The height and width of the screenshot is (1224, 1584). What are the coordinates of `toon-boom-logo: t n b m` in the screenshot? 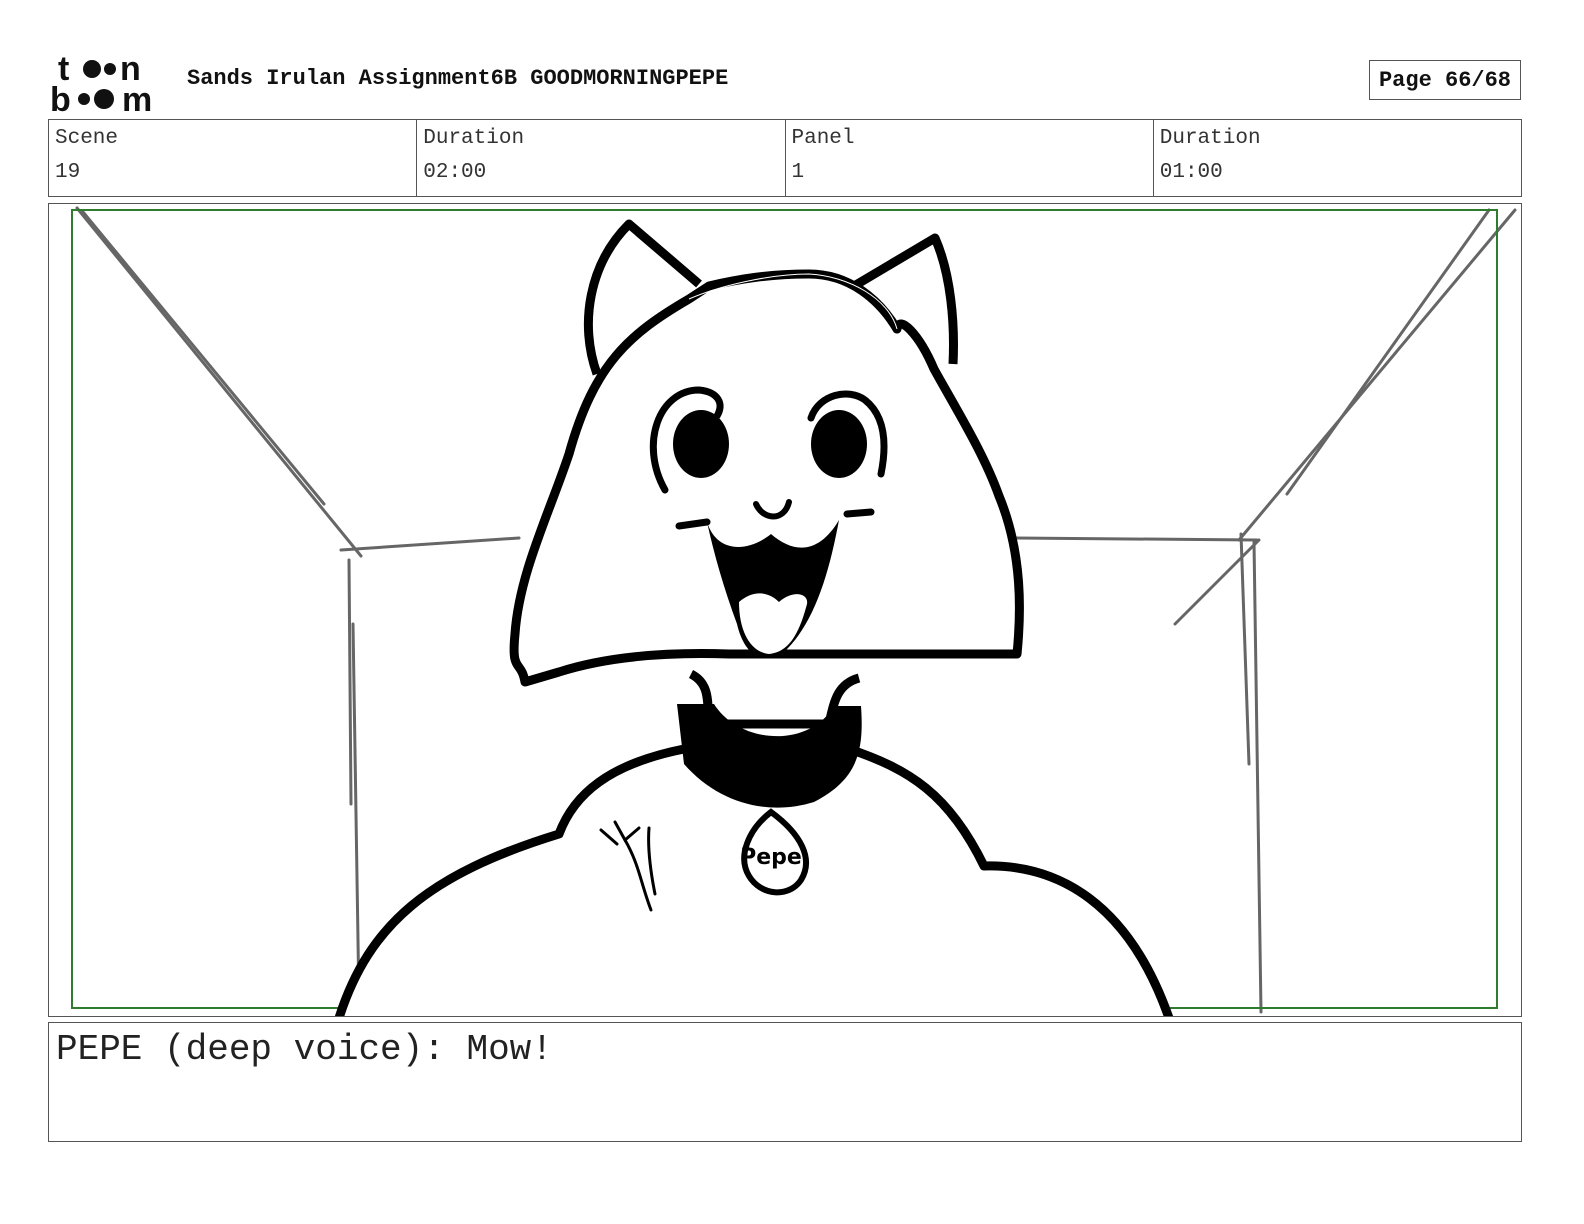 It's located at (101, 82).